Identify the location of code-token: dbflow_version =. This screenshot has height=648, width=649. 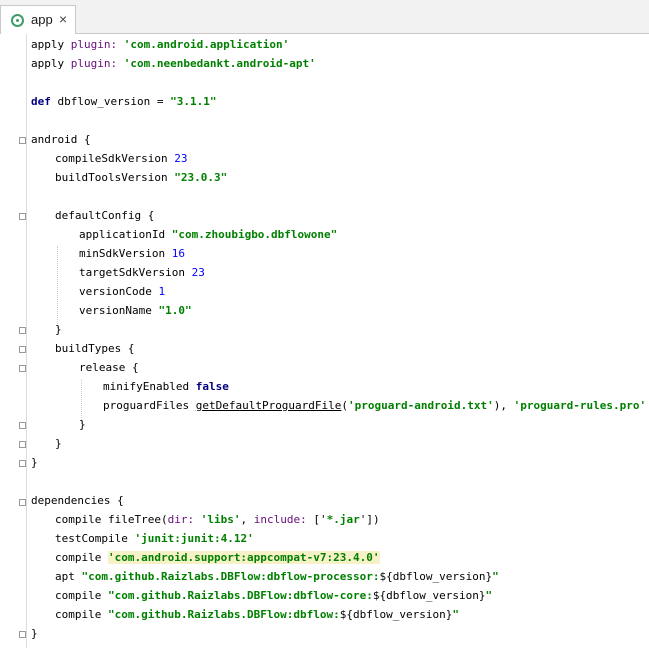
(110, 101).